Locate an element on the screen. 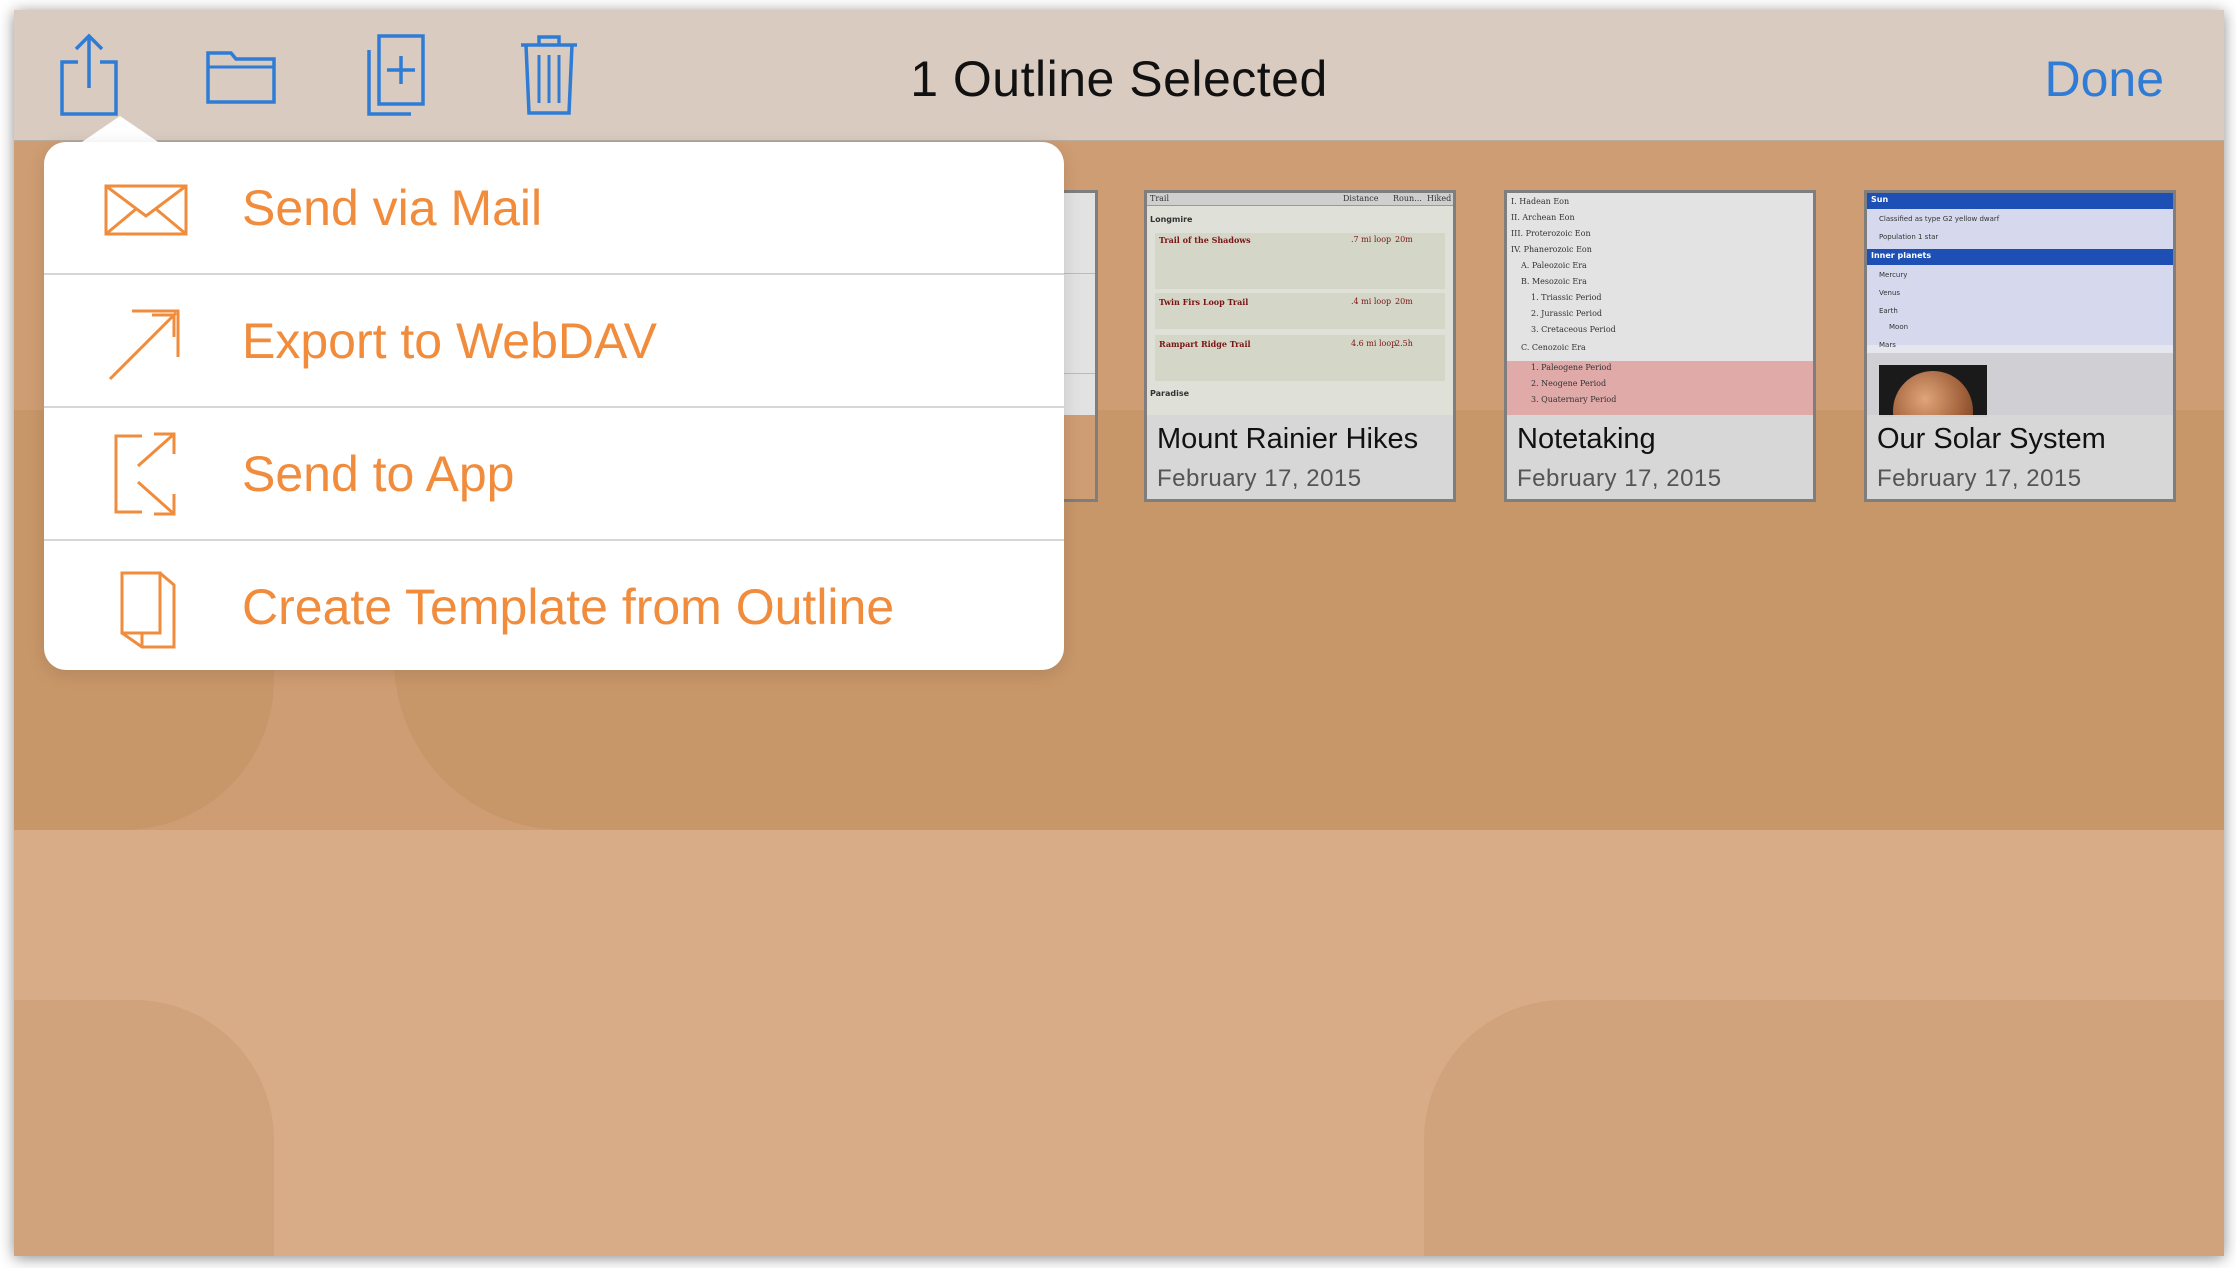 This screenshot has width=2236, height=1268. preview-row: Moon is located at coordinates (1899, 327).